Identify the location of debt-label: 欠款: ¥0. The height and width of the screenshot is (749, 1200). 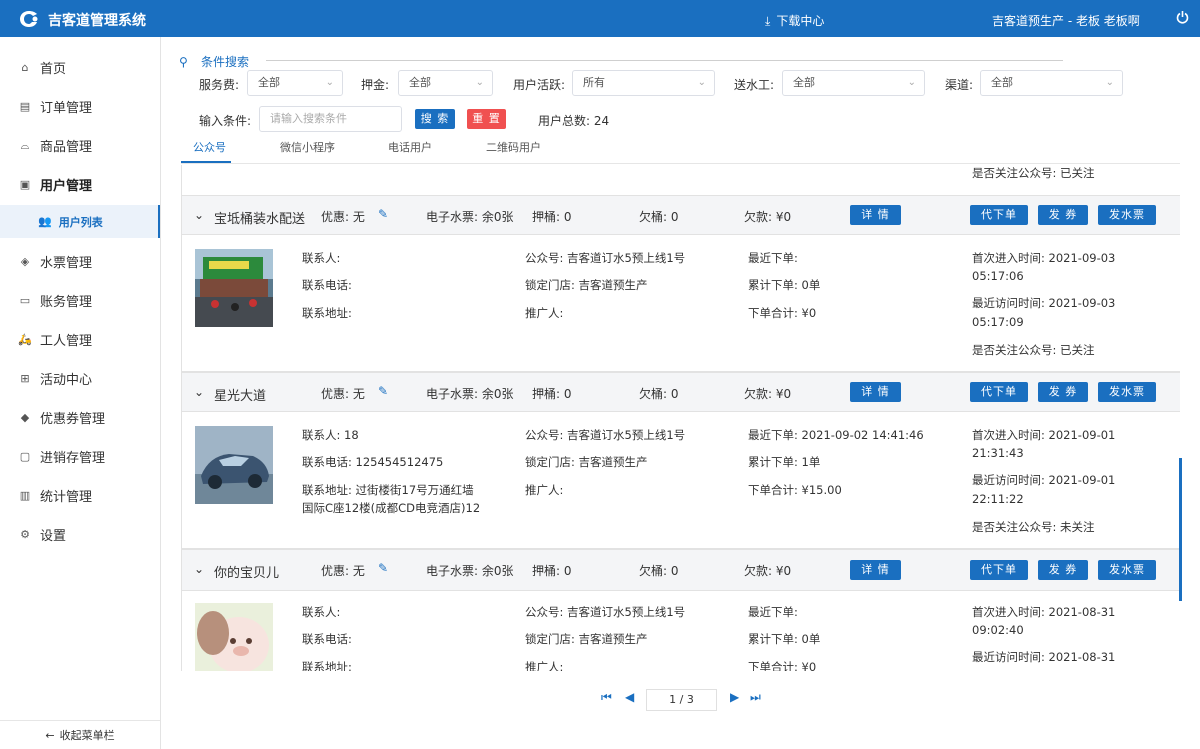
(768, 394).